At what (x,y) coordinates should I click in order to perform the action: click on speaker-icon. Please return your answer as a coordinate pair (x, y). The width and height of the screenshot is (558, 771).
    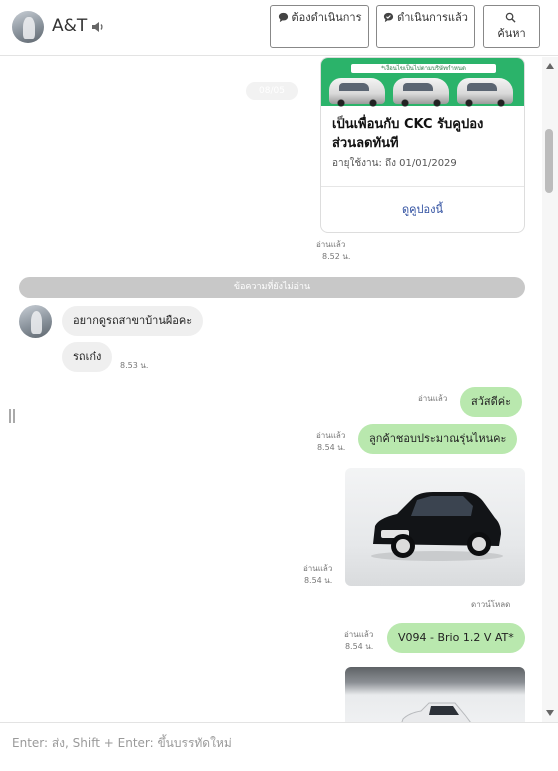
    Looking at the image, I should click on (98, 27).